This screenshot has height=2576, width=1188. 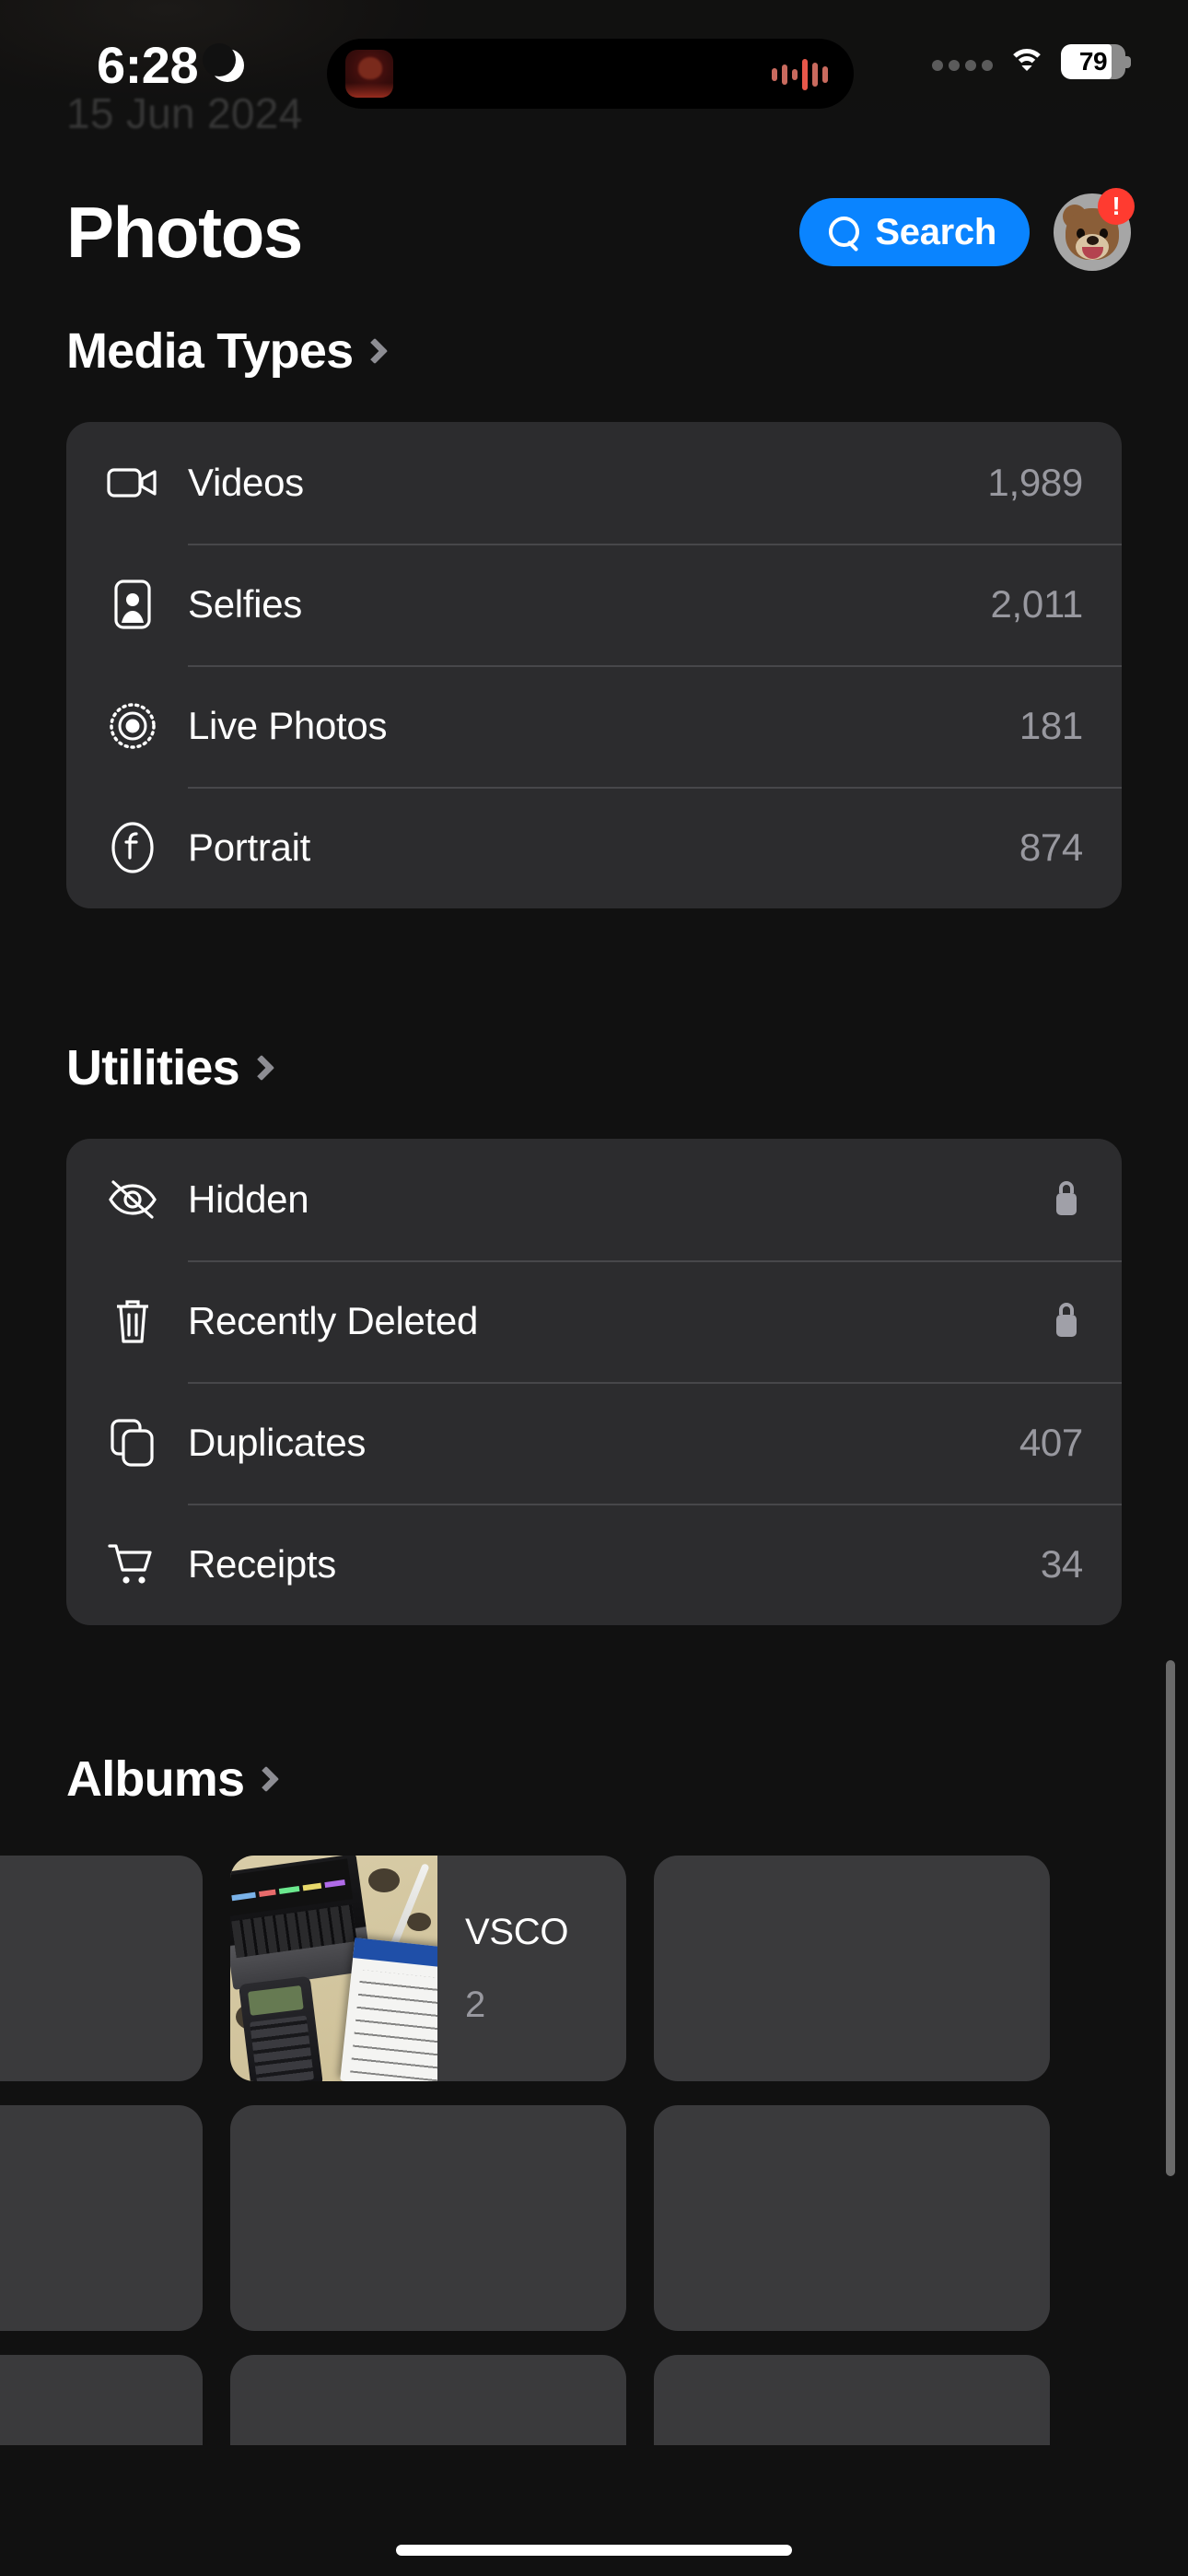 I want to click on status-bar-indicators: 79, so click(x=1031, y=61).